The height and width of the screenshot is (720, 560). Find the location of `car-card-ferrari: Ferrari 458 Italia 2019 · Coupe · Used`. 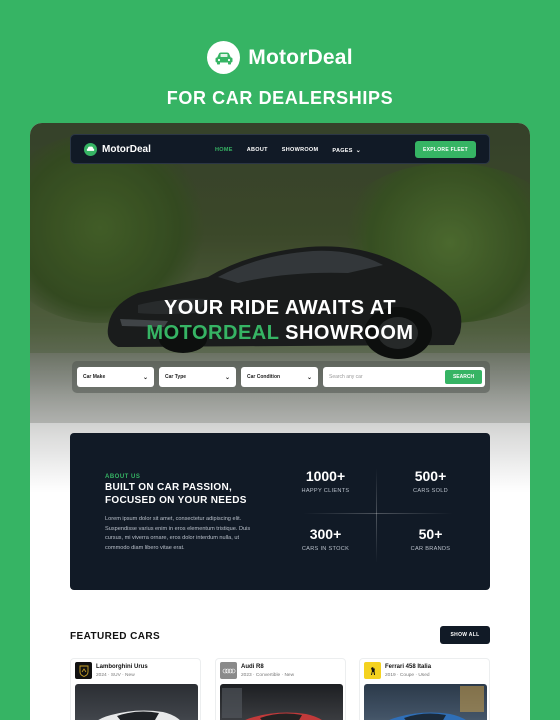

car-card-ferrari: Ferrari 458 Italia 2019 · Coupe · Used is located at coordinates (424, 689).